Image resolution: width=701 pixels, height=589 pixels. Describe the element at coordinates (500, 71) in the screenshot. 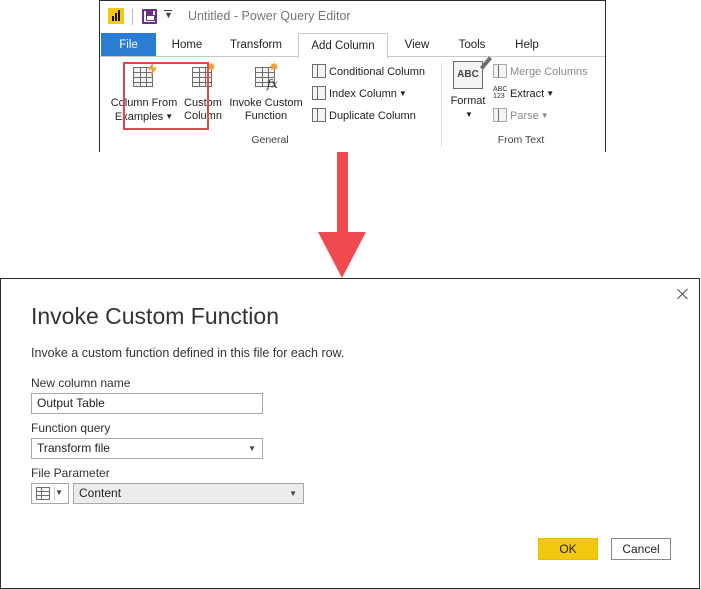

I see `merge-columns-icon` at that location.